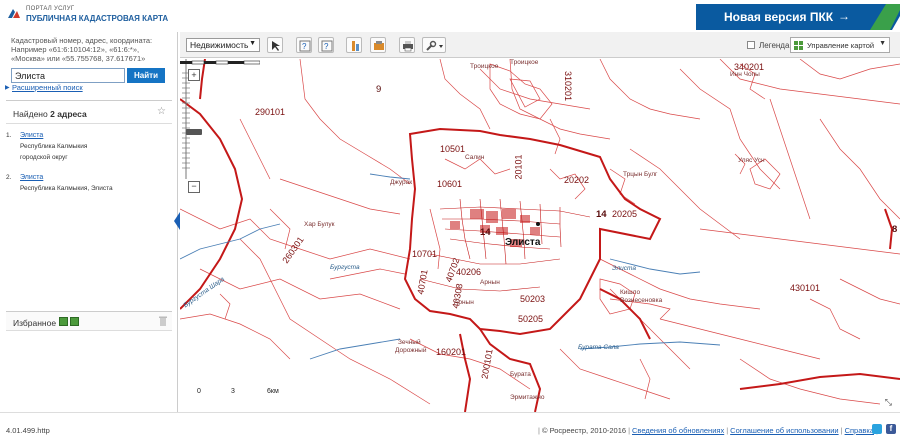 The height and width of the screenshot is (441, 900). Describe the element at coordinates (44, 157) in the screenshot. I see `result-line2: городской округ` at that location.